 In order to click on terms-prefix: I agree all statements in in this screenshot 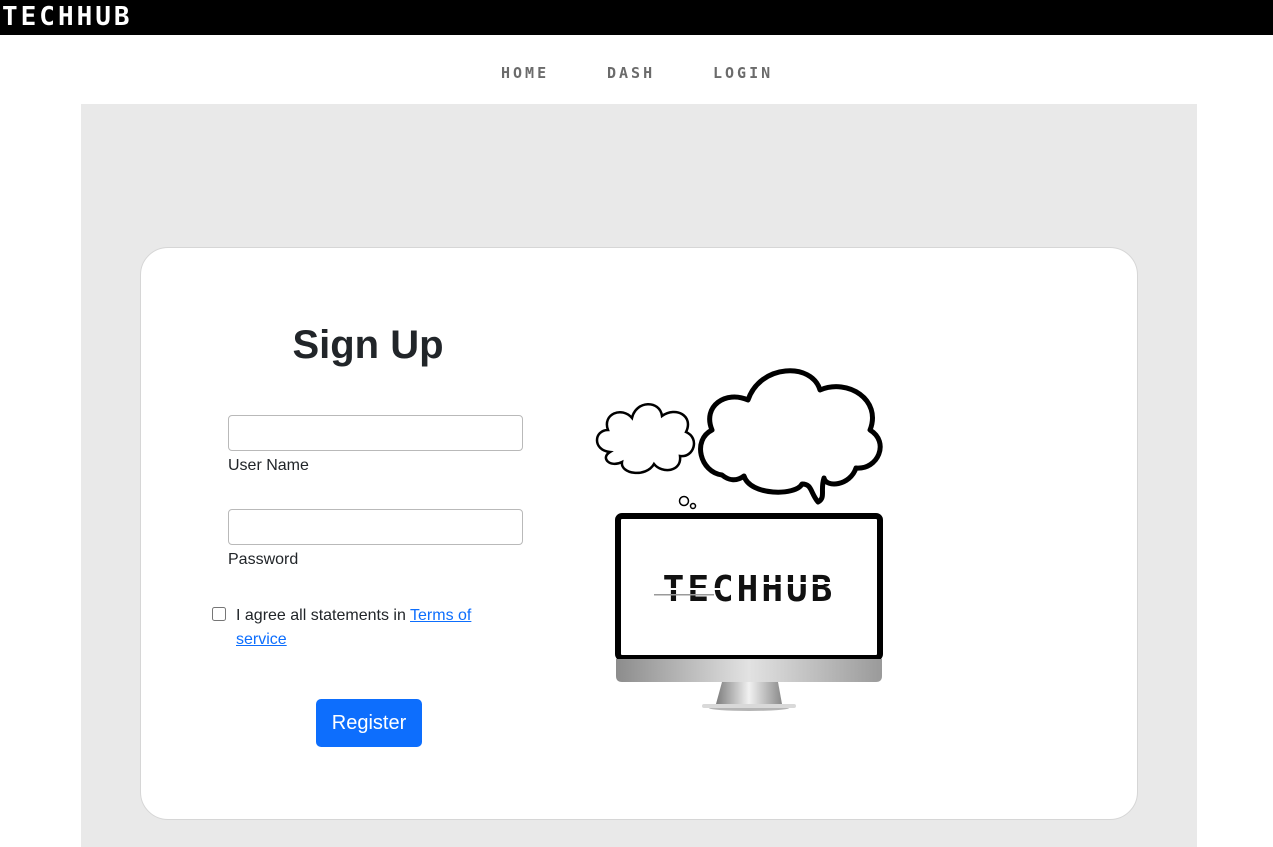, I will do `click(323, 615)`.